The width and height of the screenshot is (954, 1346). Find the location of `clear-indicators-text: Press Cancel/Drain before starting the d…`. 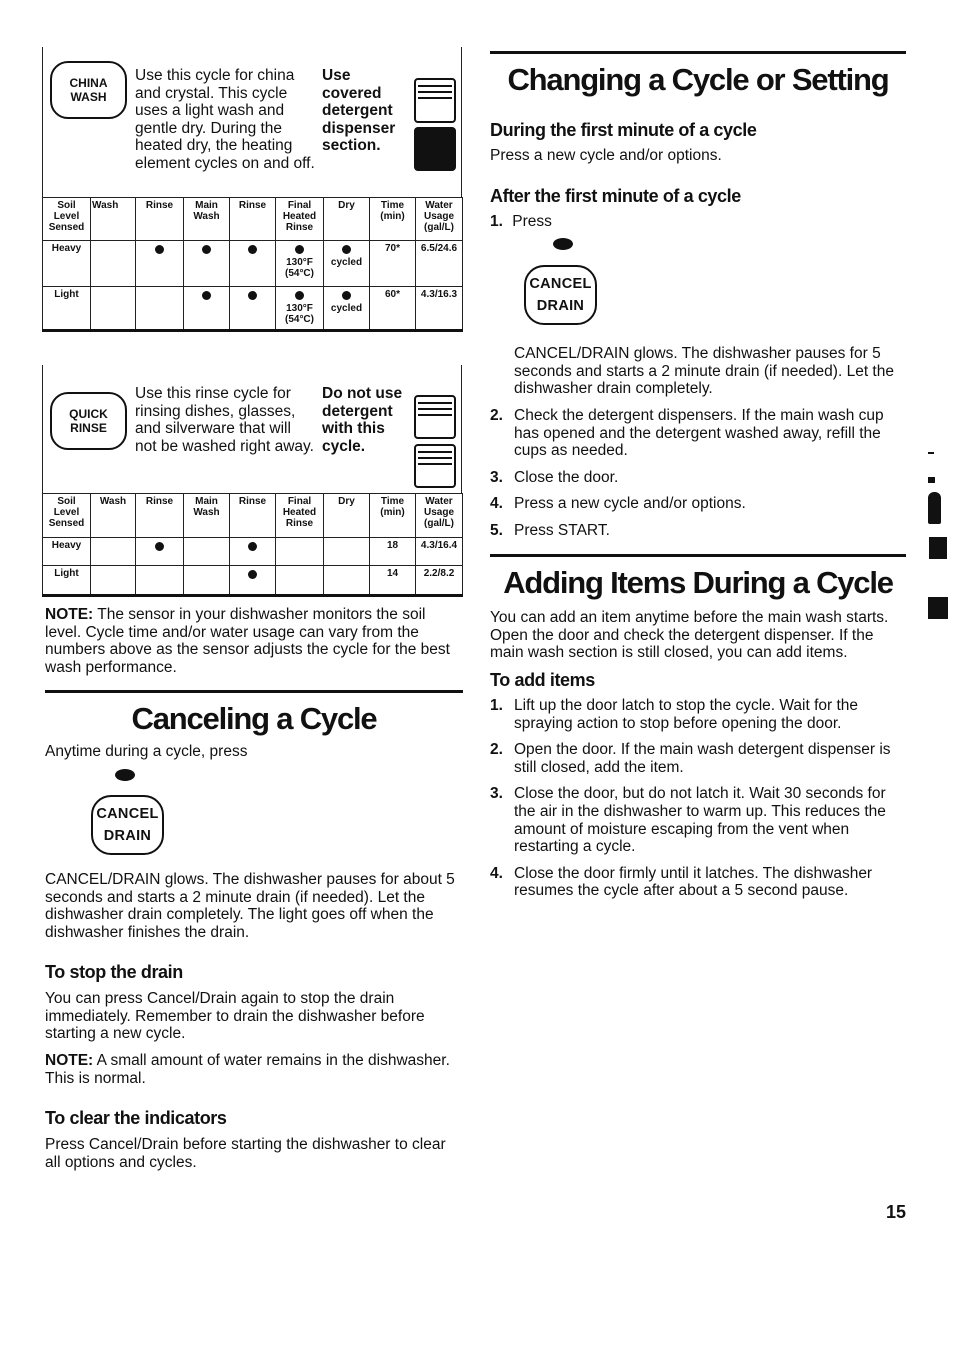

clear-indicators-text: Press Cancel/Drain before starting the d… is located at coordinates (245, 1153).